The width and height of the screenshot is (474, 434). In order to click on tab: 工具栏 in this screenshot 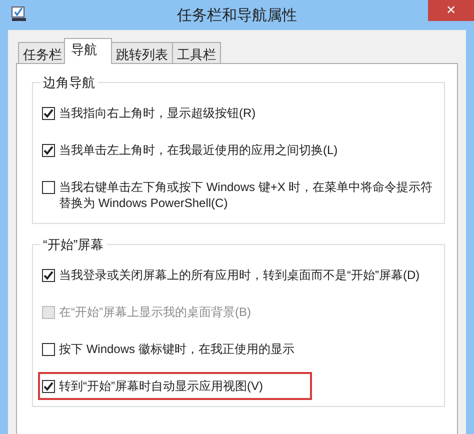, I will do `click(196, 53)`.